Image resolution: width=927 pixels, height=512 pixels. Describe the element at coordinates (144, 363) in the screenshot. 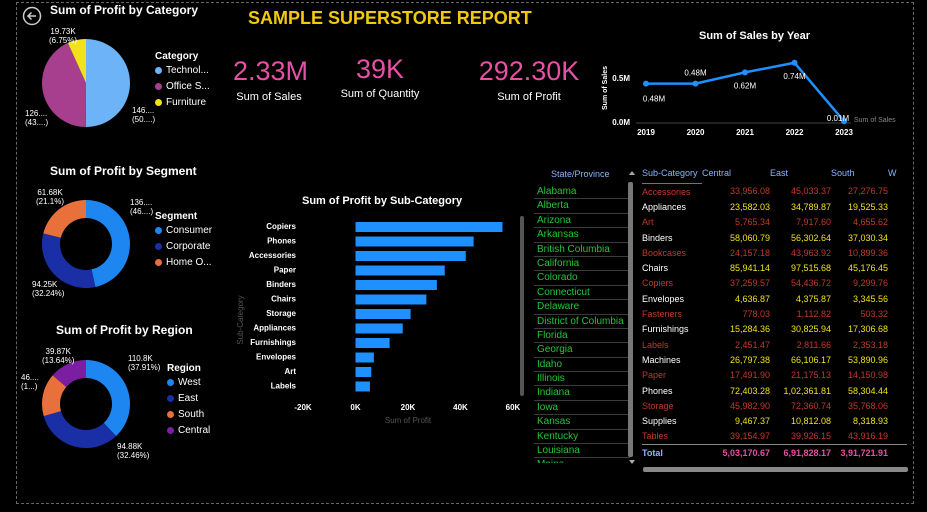

I see `region-label-west: 110.8K (37.91%)` at that location.